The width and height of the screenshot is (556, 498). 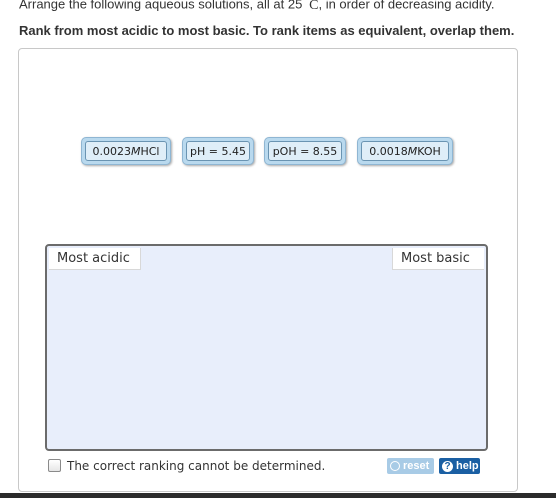 I want to click on most-basic-label: Most basic, so click(x=438, y=259).